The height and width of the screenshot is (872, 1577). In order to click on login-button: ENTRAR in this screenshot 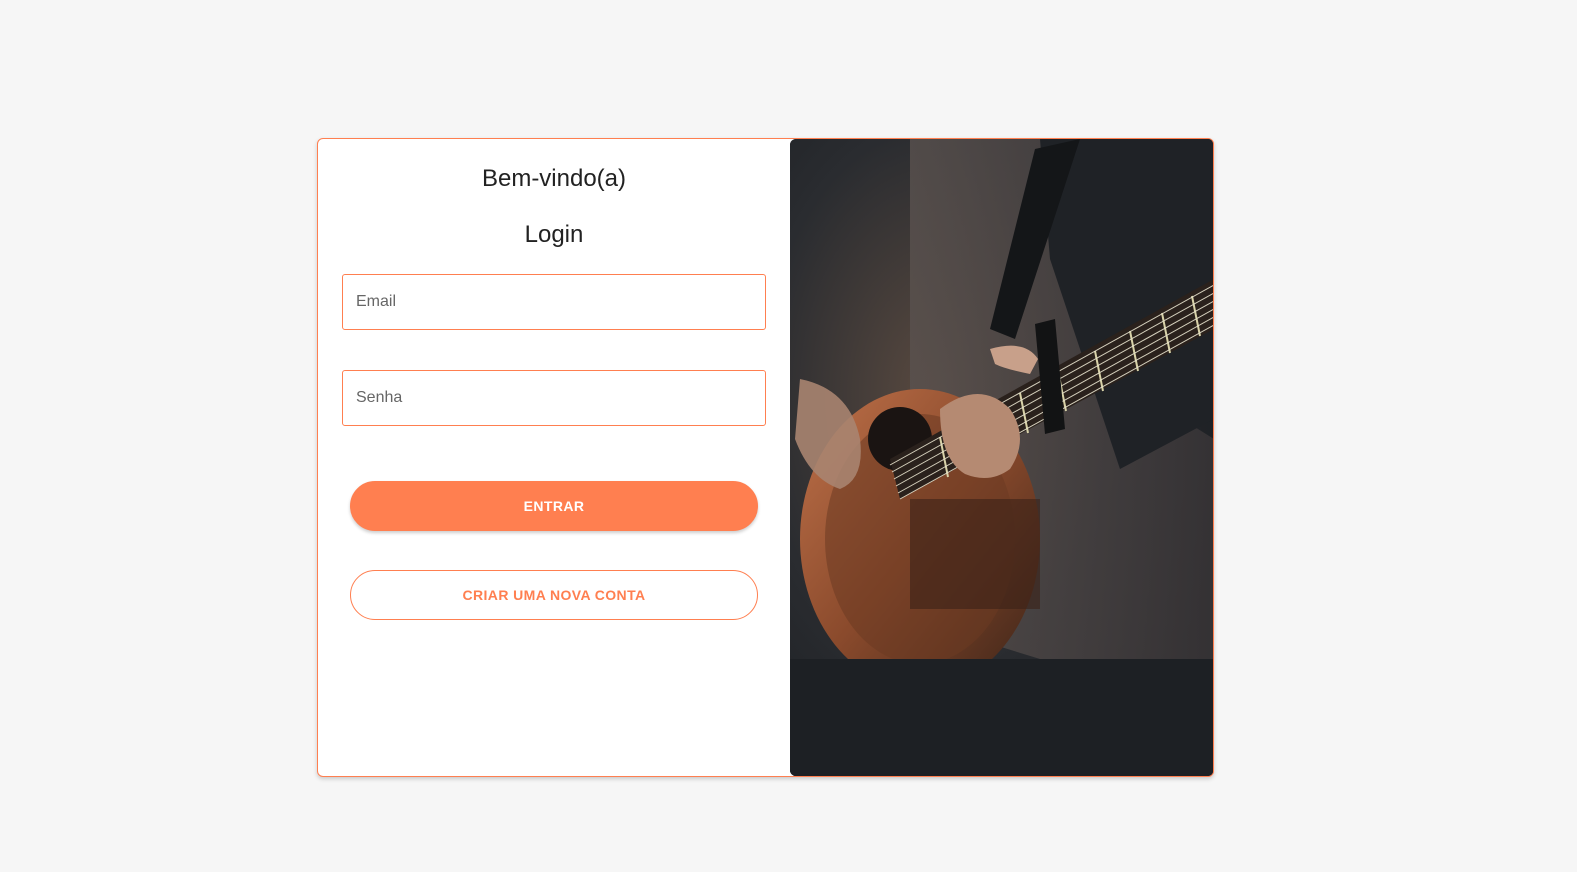, I will do `click(554, 506)`.